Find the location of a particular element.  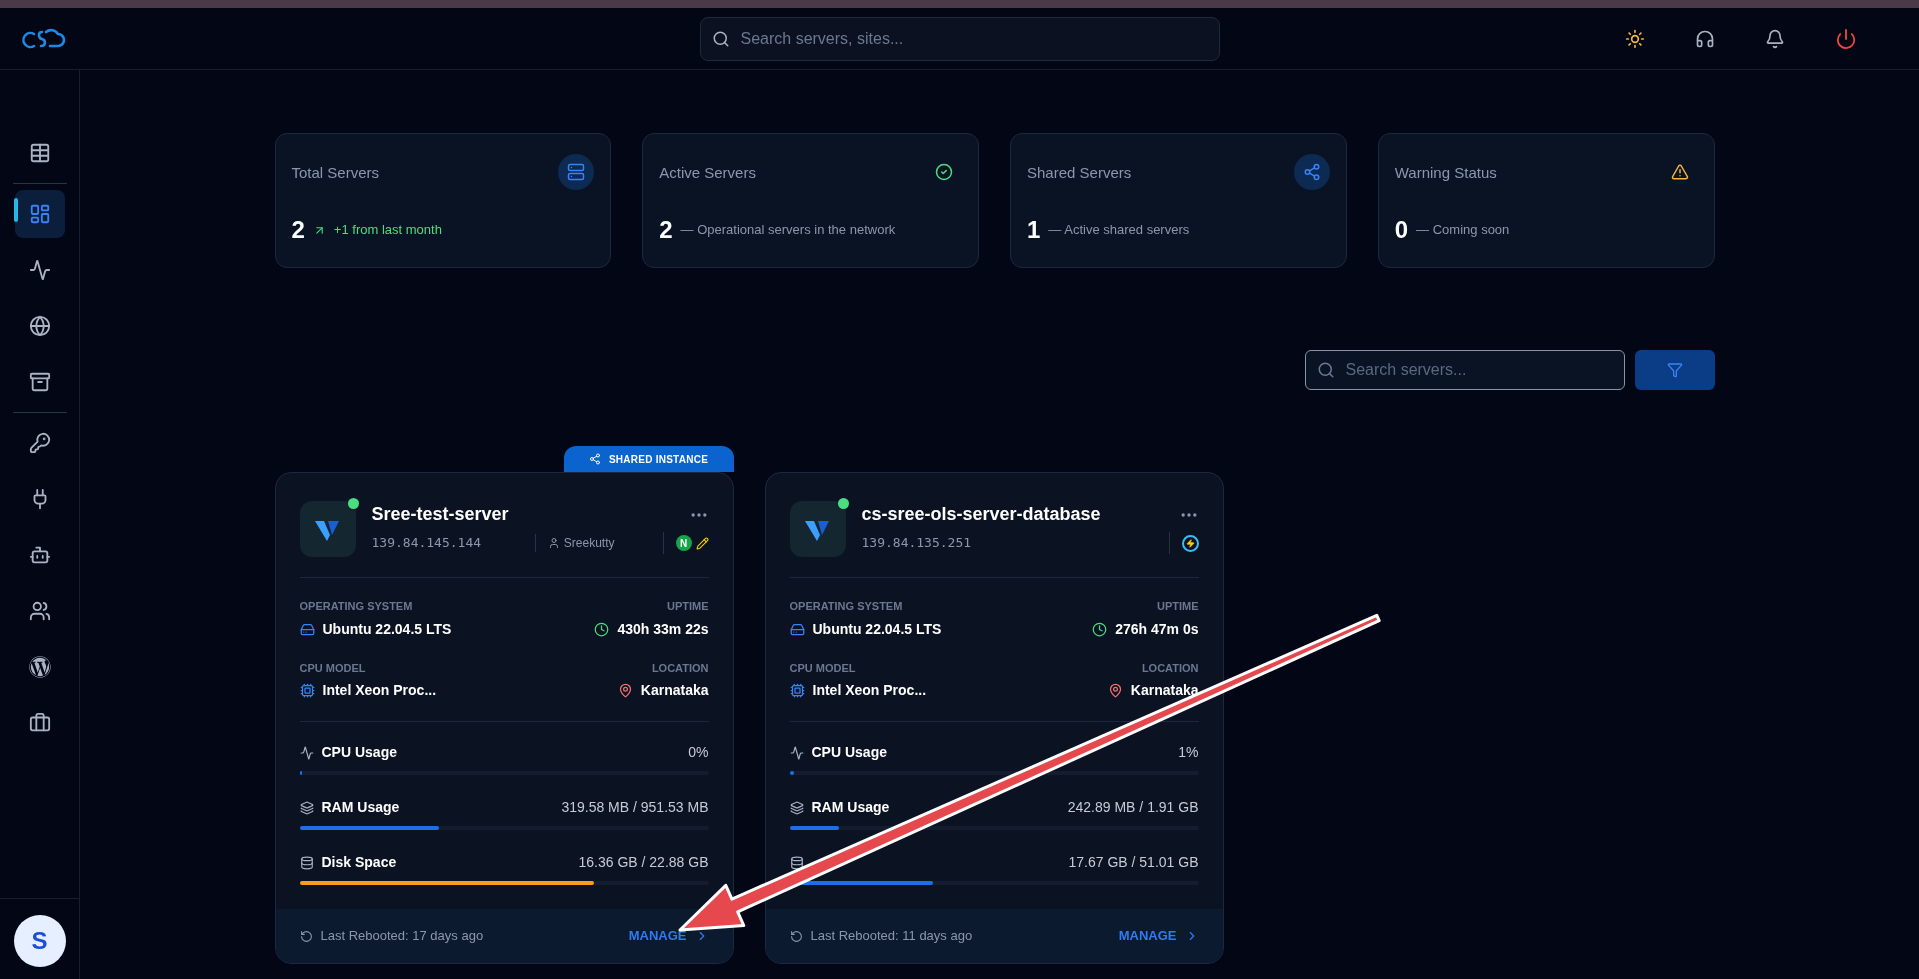

stat-value: 0 is located at coordinates (1401, 230).